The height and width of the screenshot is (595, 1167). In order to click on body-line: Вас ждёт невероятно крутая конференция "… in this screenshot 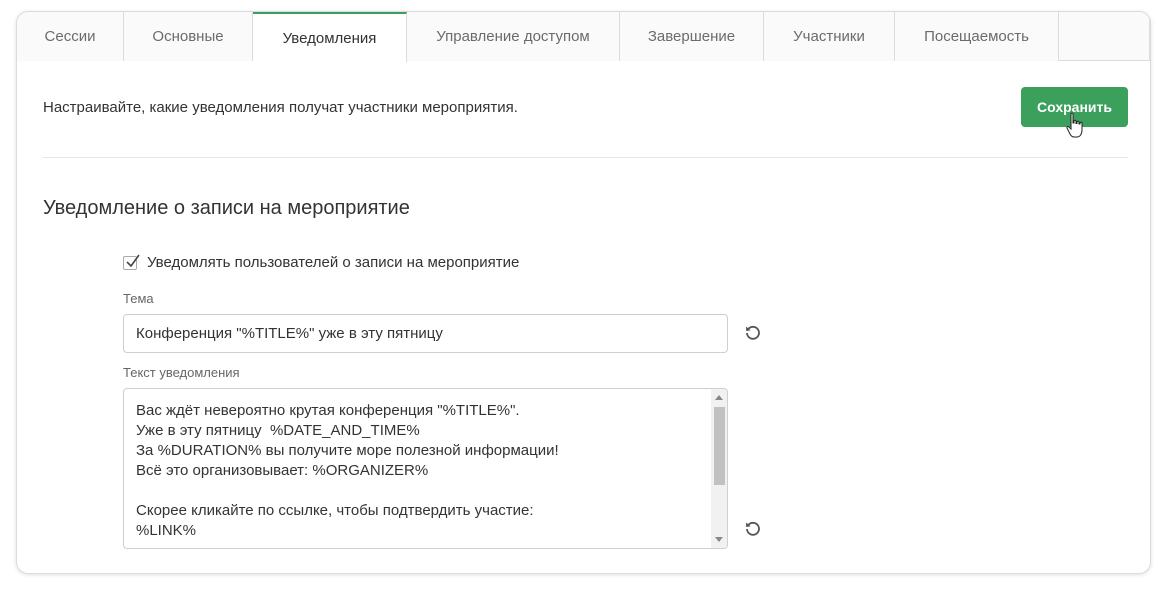, I will do `click(328, 410)`.